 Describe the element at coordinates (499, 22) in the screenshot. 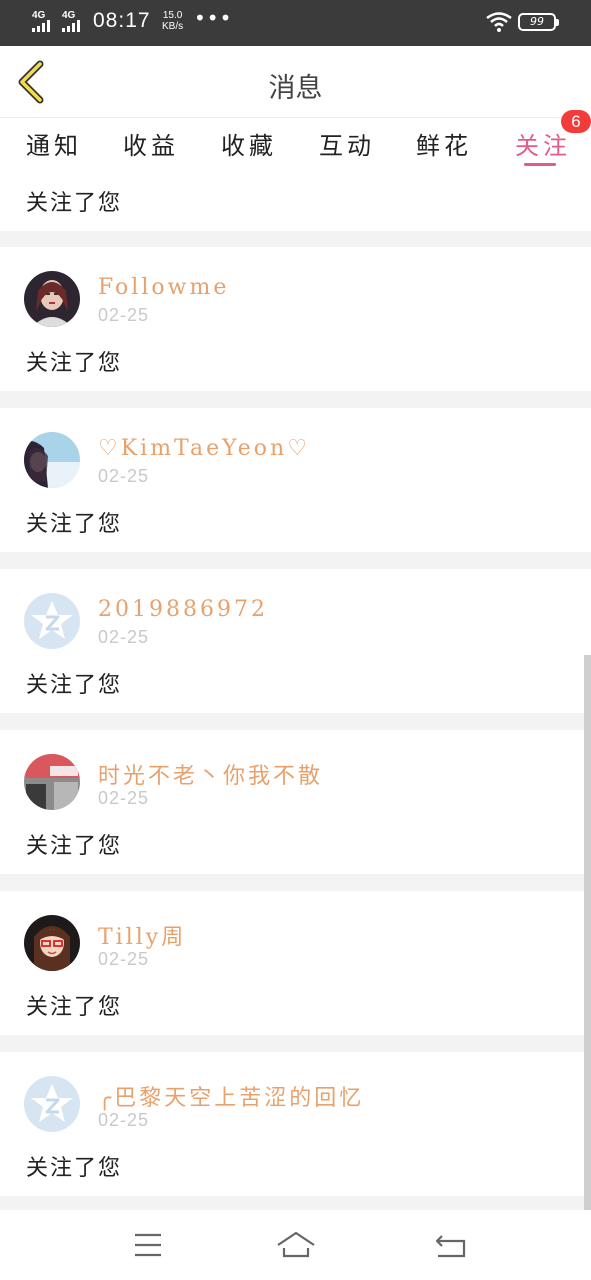

I see `wifi-icon` at that location.